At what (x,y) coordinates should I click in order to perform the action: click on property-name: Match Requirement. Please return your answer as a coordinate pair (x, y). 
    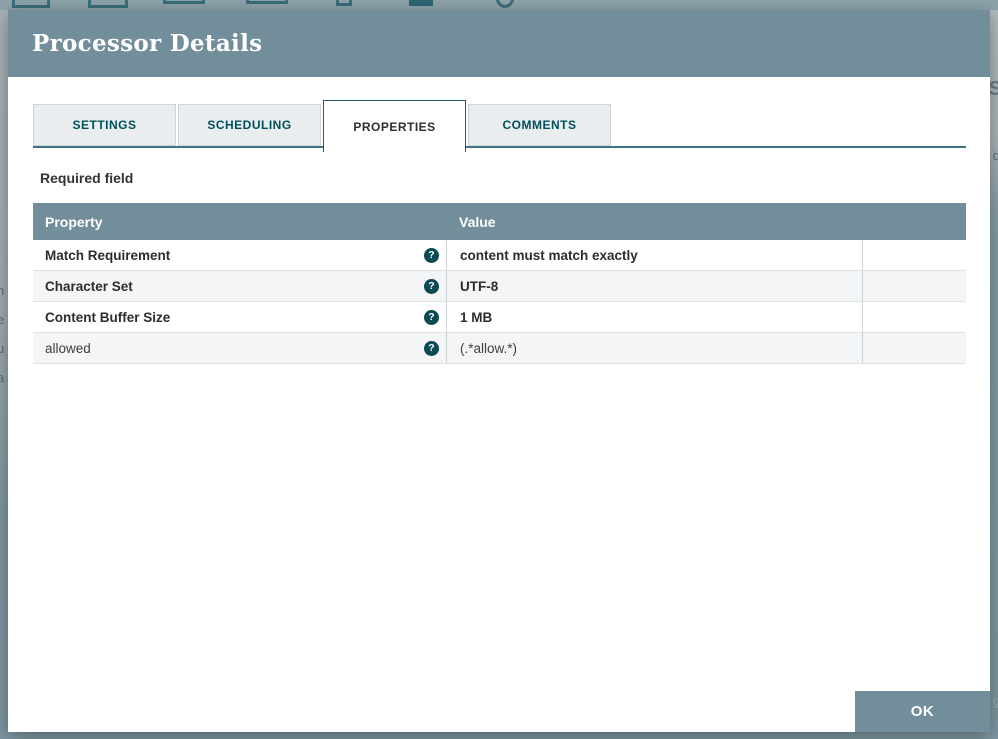
    Looking at the image, I should click on (108, 255).